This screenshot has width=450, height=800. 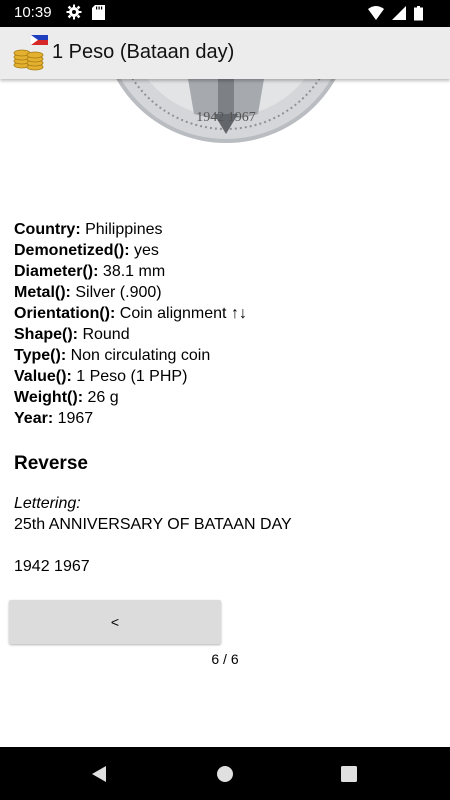 I want to click on property-row-value: Value(): 1 Peso (1 PHP), so click(x=101, y=376).